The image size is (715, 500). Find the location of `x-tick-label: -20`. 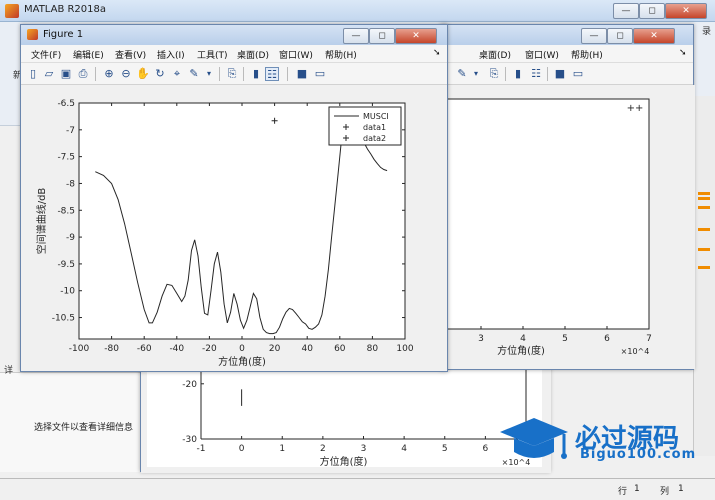

x-tick-label: -20 is located at coordinates (209, 349).